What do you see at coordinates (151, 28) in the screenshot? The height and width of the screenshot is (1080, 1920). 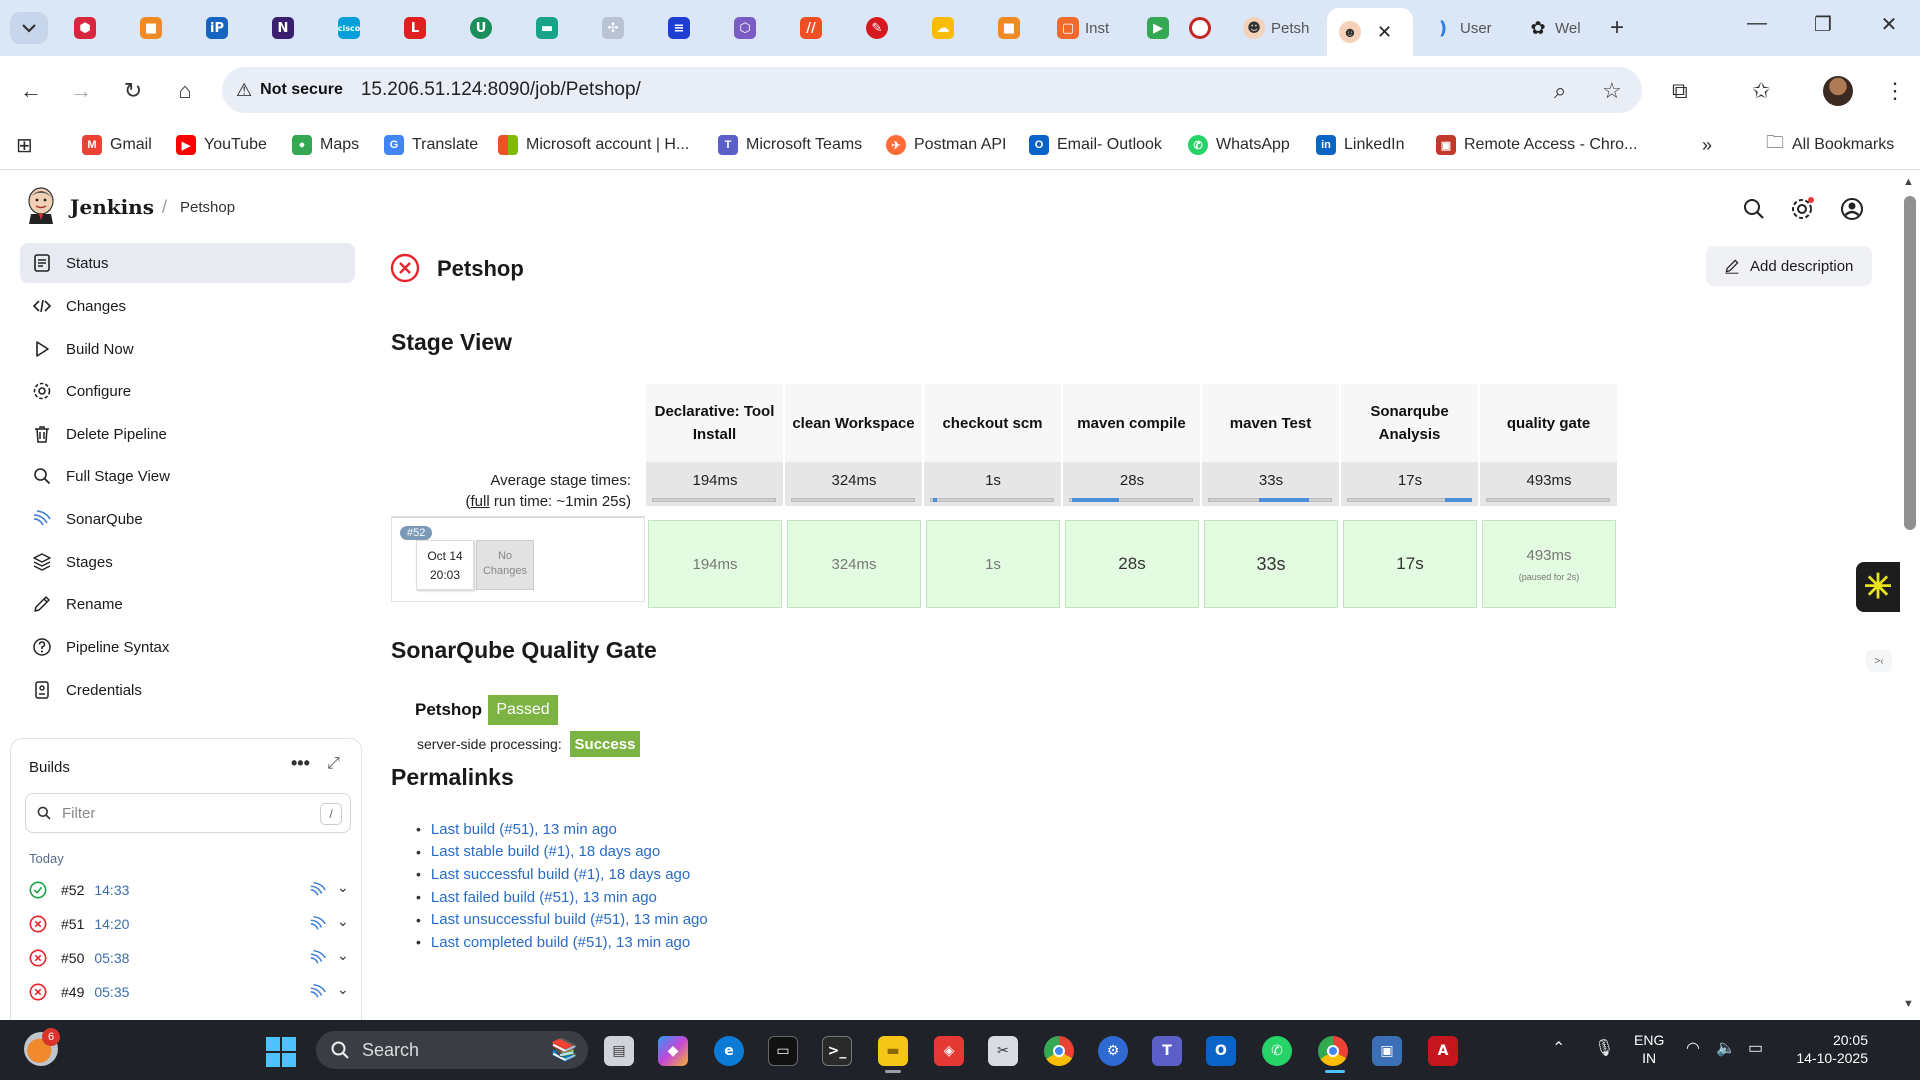 I see `pinned-tab: ■` at bounding box center [151, 28].